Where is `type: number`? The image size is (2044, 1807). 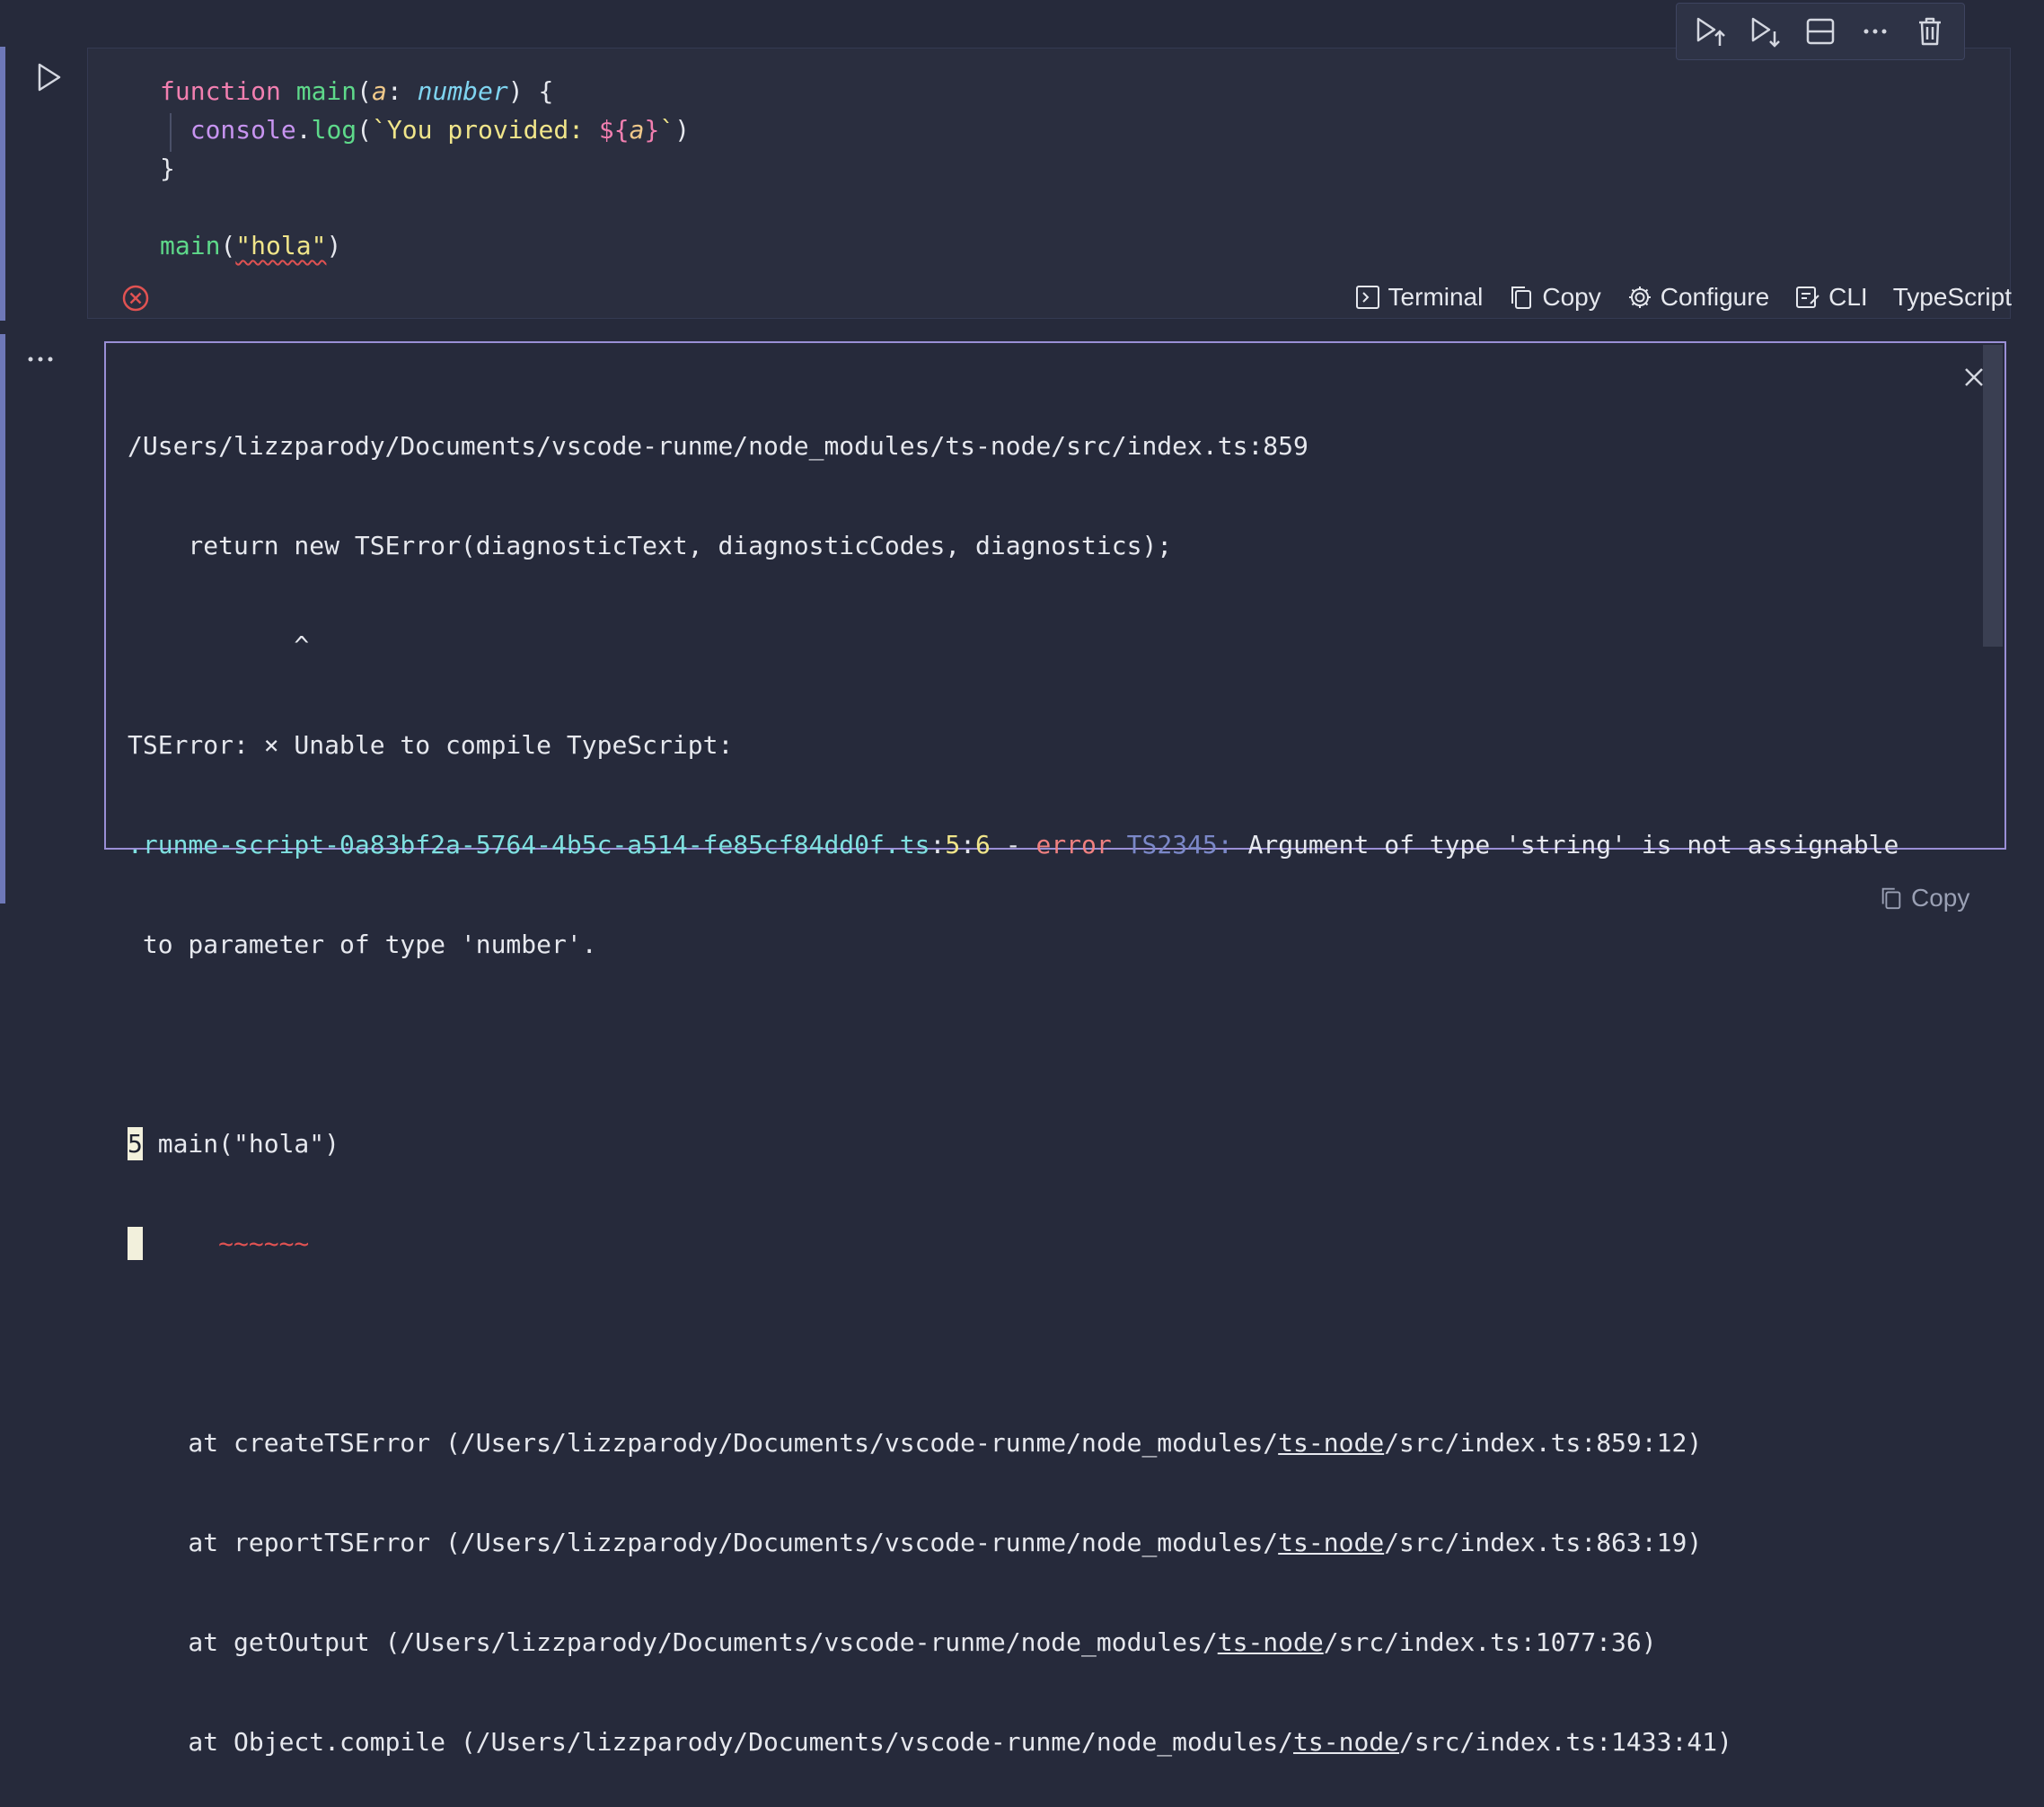 type: number is located at coordinates (463, 91).